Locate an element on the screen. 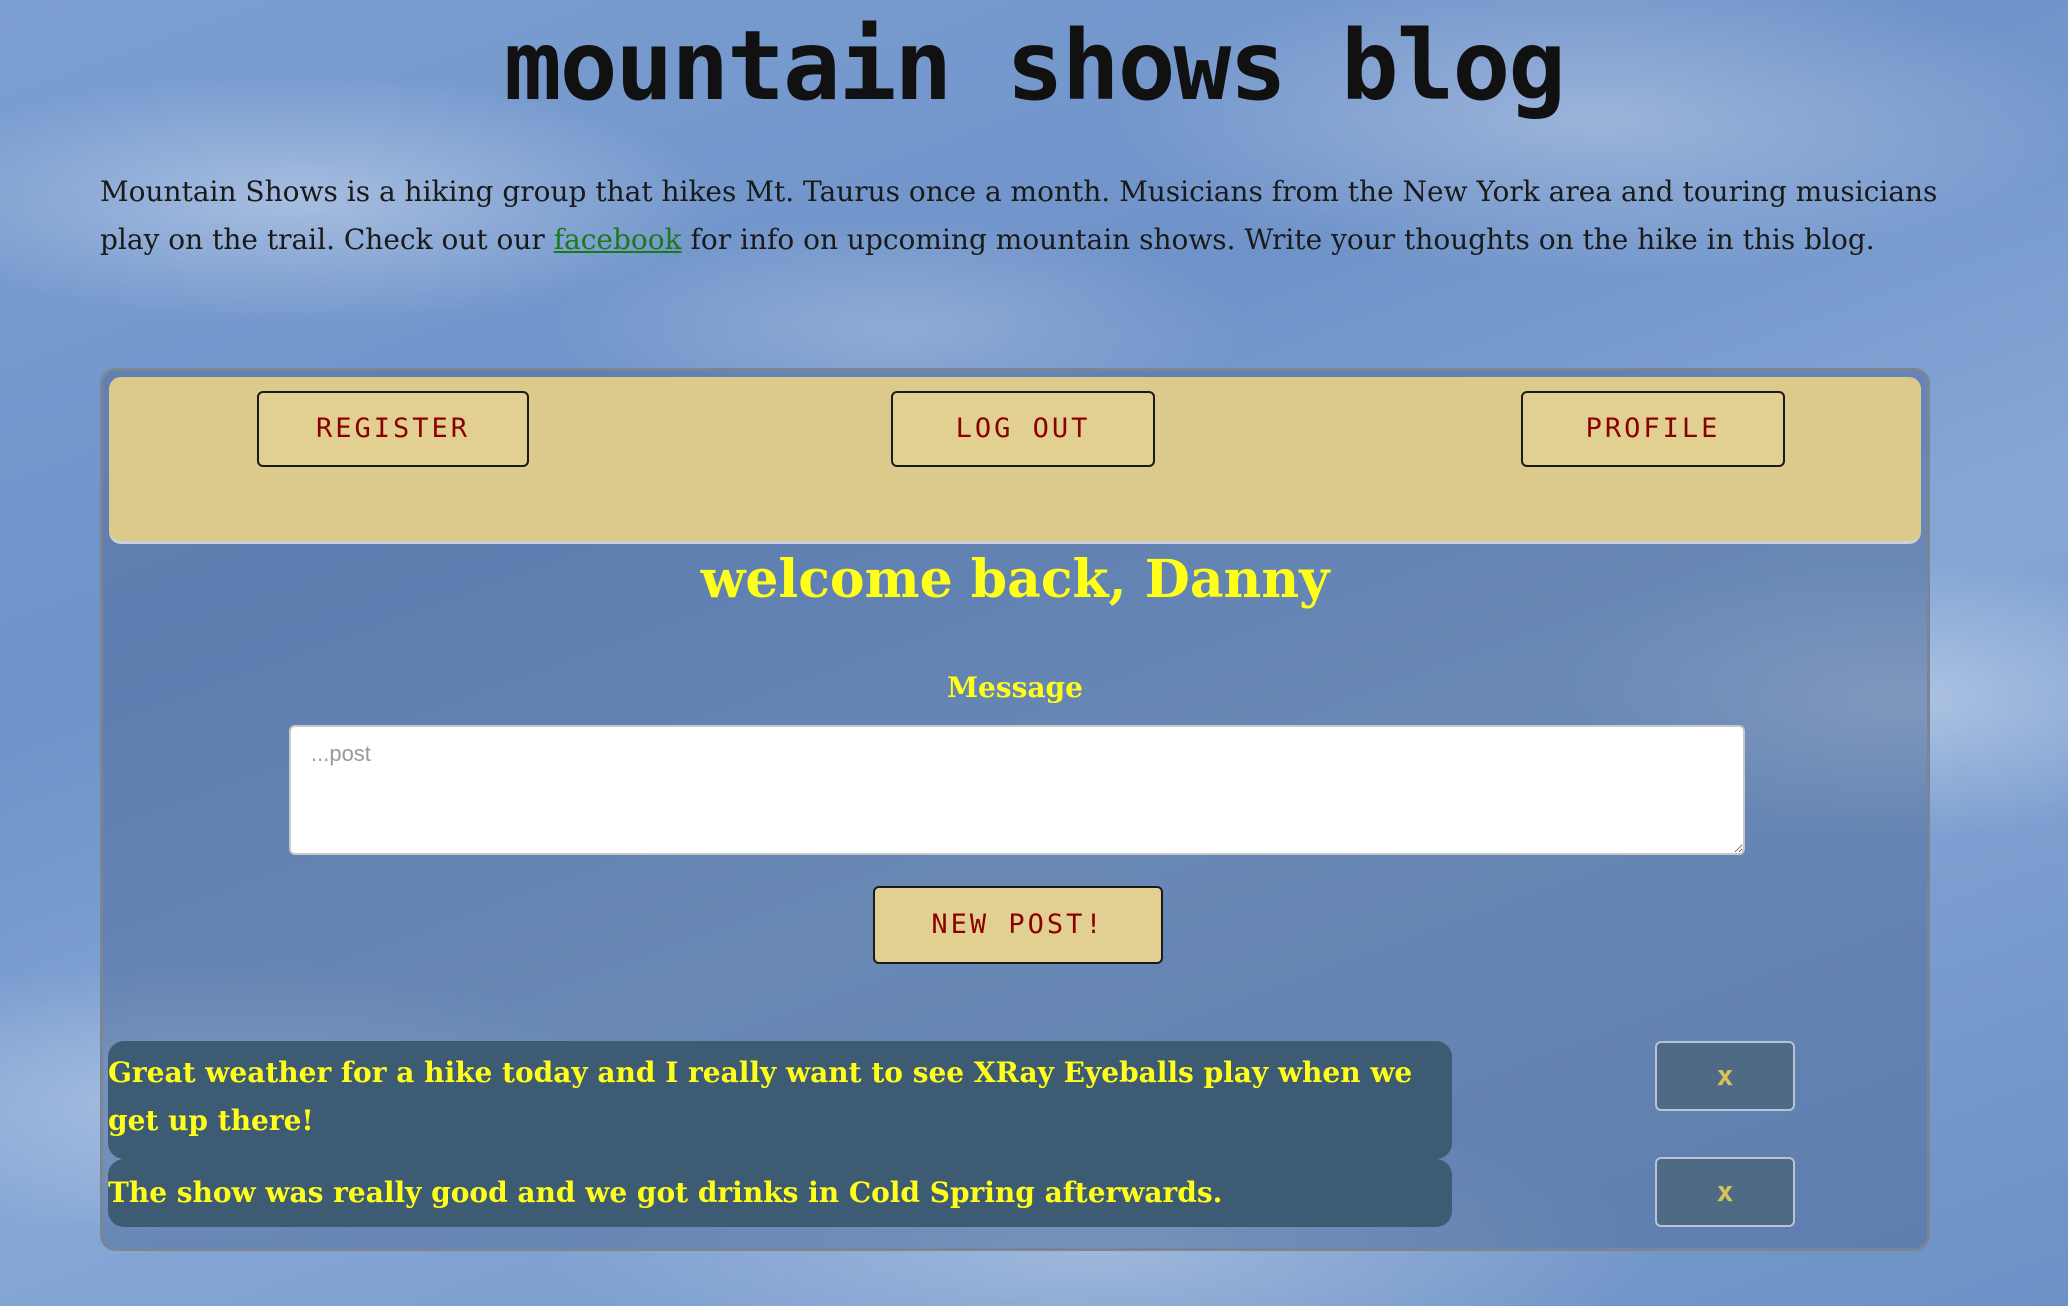  welcome-heading: welcome back, Danny is located at coordinates (1015, 579).